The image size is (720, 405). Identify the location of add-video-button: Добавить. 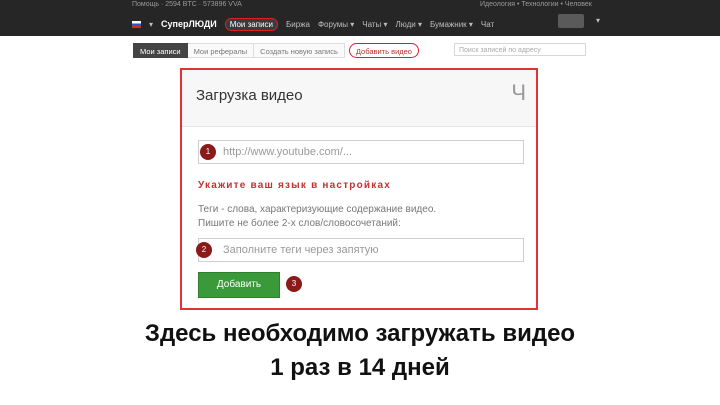
(239, 285).